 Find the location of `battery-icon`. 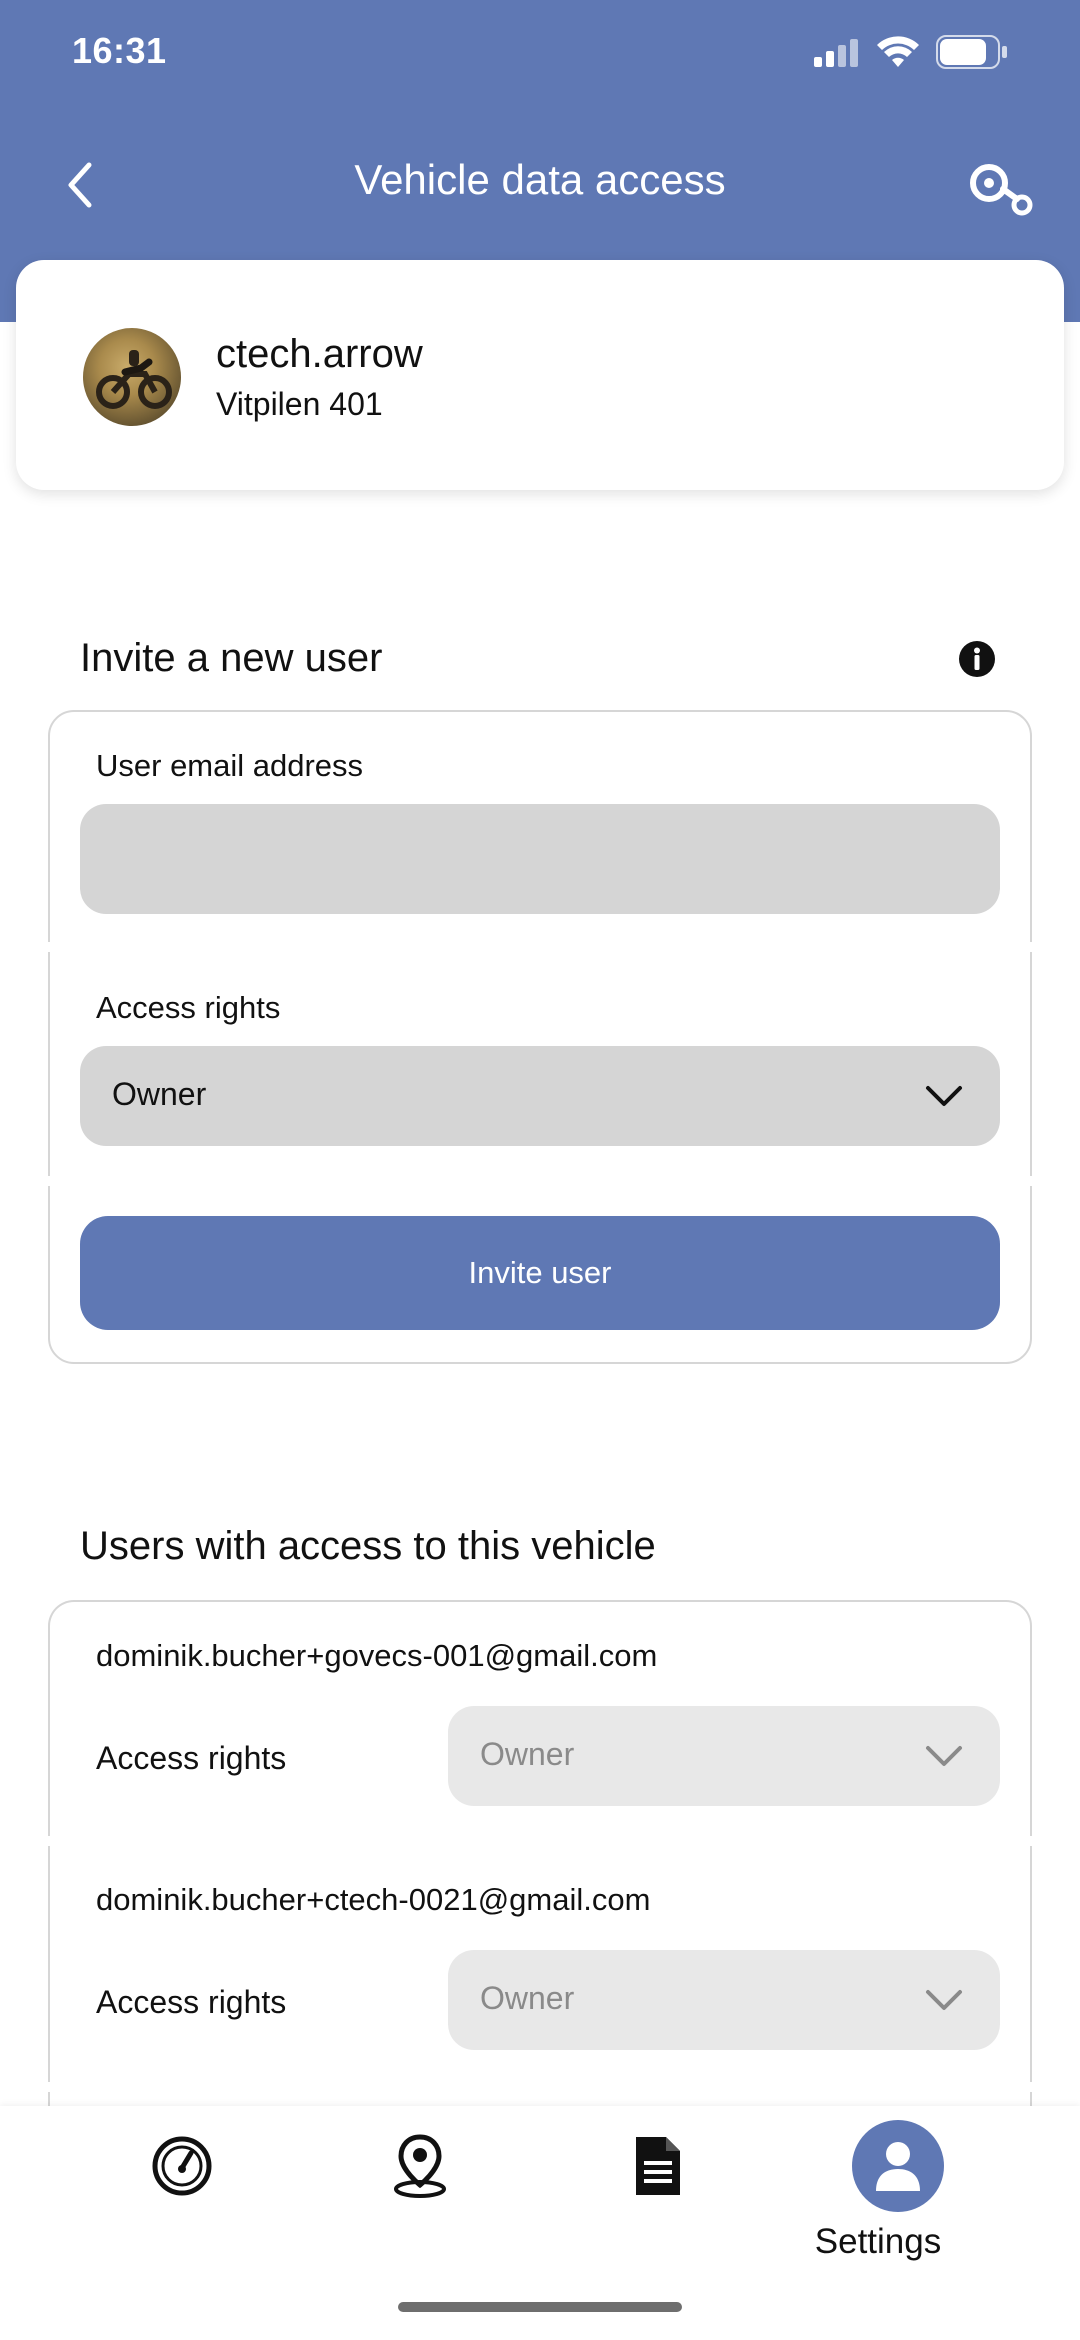

battery-icon is located at coordinates (971, 52).